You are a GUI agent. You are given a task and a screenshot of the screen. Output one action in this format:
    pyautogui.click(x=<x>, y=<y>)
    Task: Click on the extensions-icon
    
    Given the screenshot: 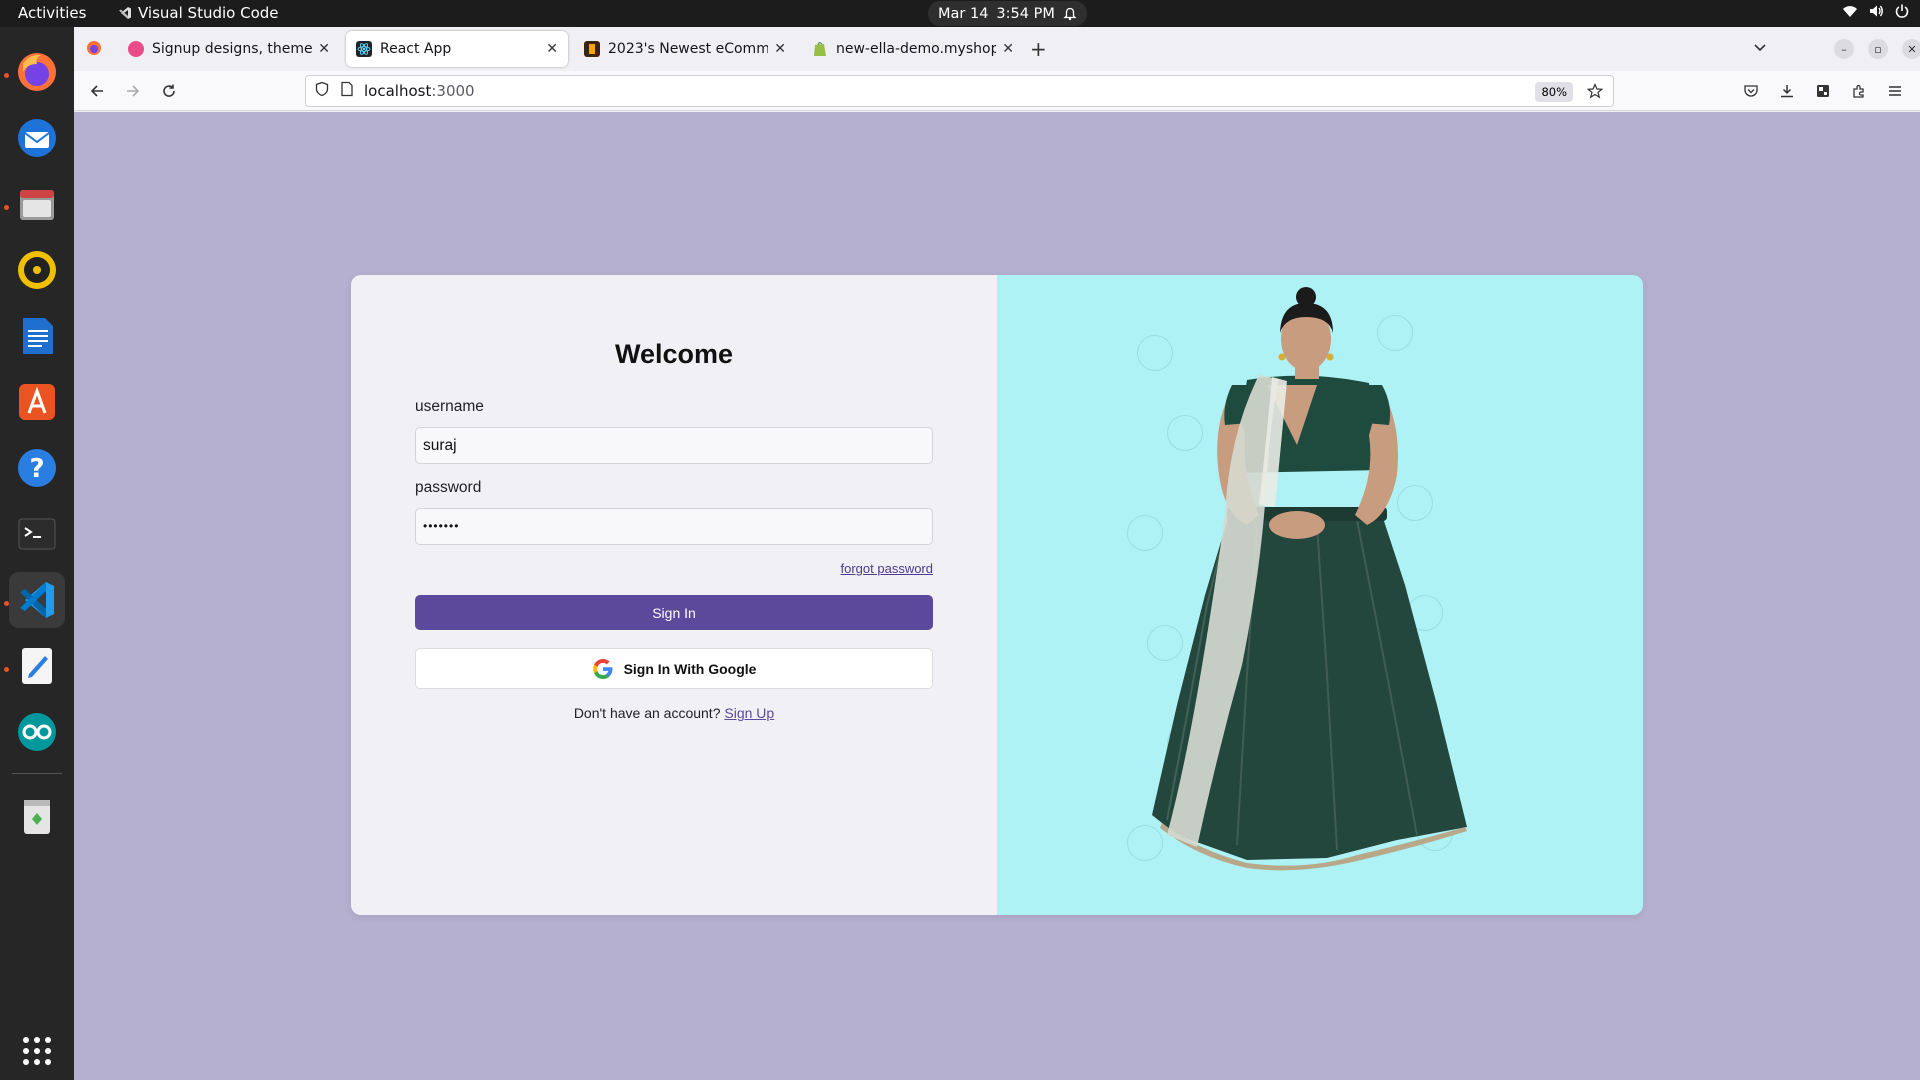 What is the action you would take?
    pyautogui.click(x=1859, y=91)
    